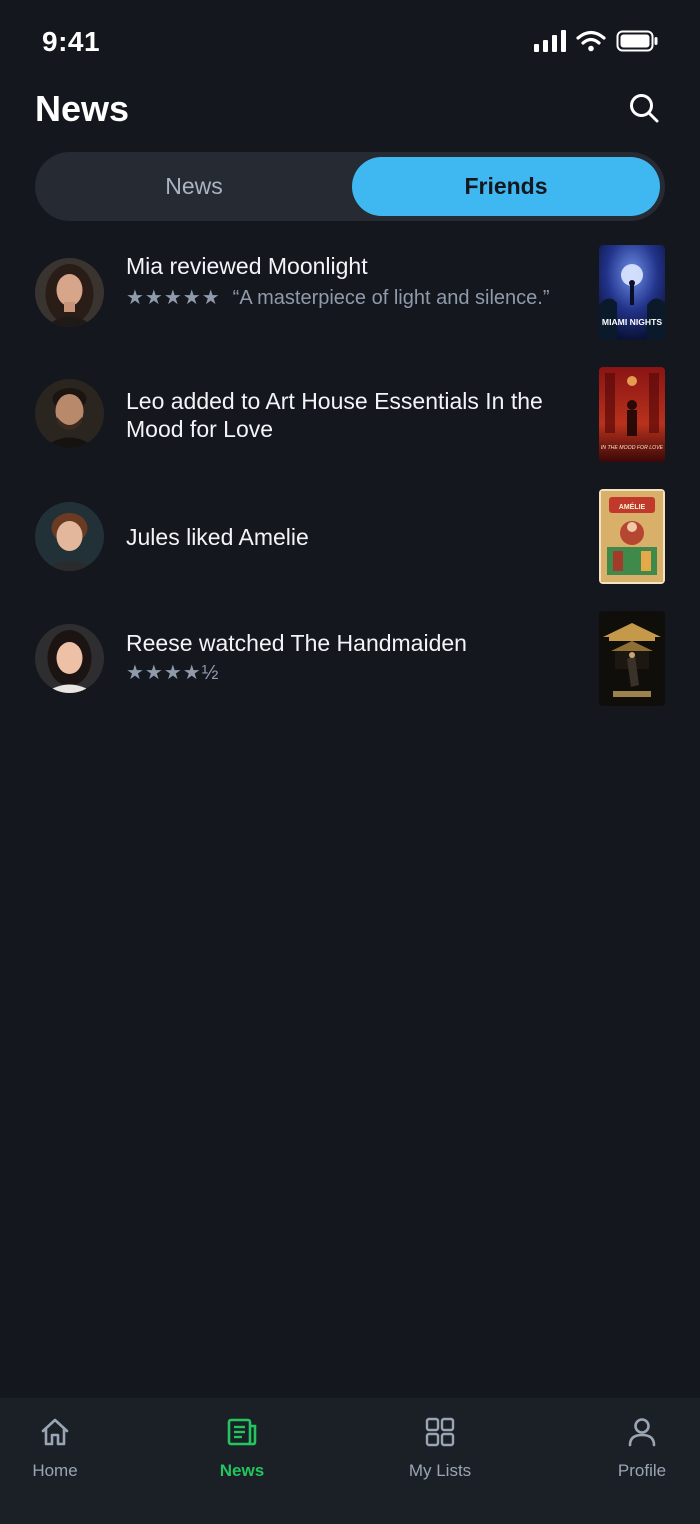 This screenshot has width=700, height=1524. Describe the element at coordinates (296, 643) in the screenshot. I see `feed-title: Reese watched The Handmaiden` at that location.